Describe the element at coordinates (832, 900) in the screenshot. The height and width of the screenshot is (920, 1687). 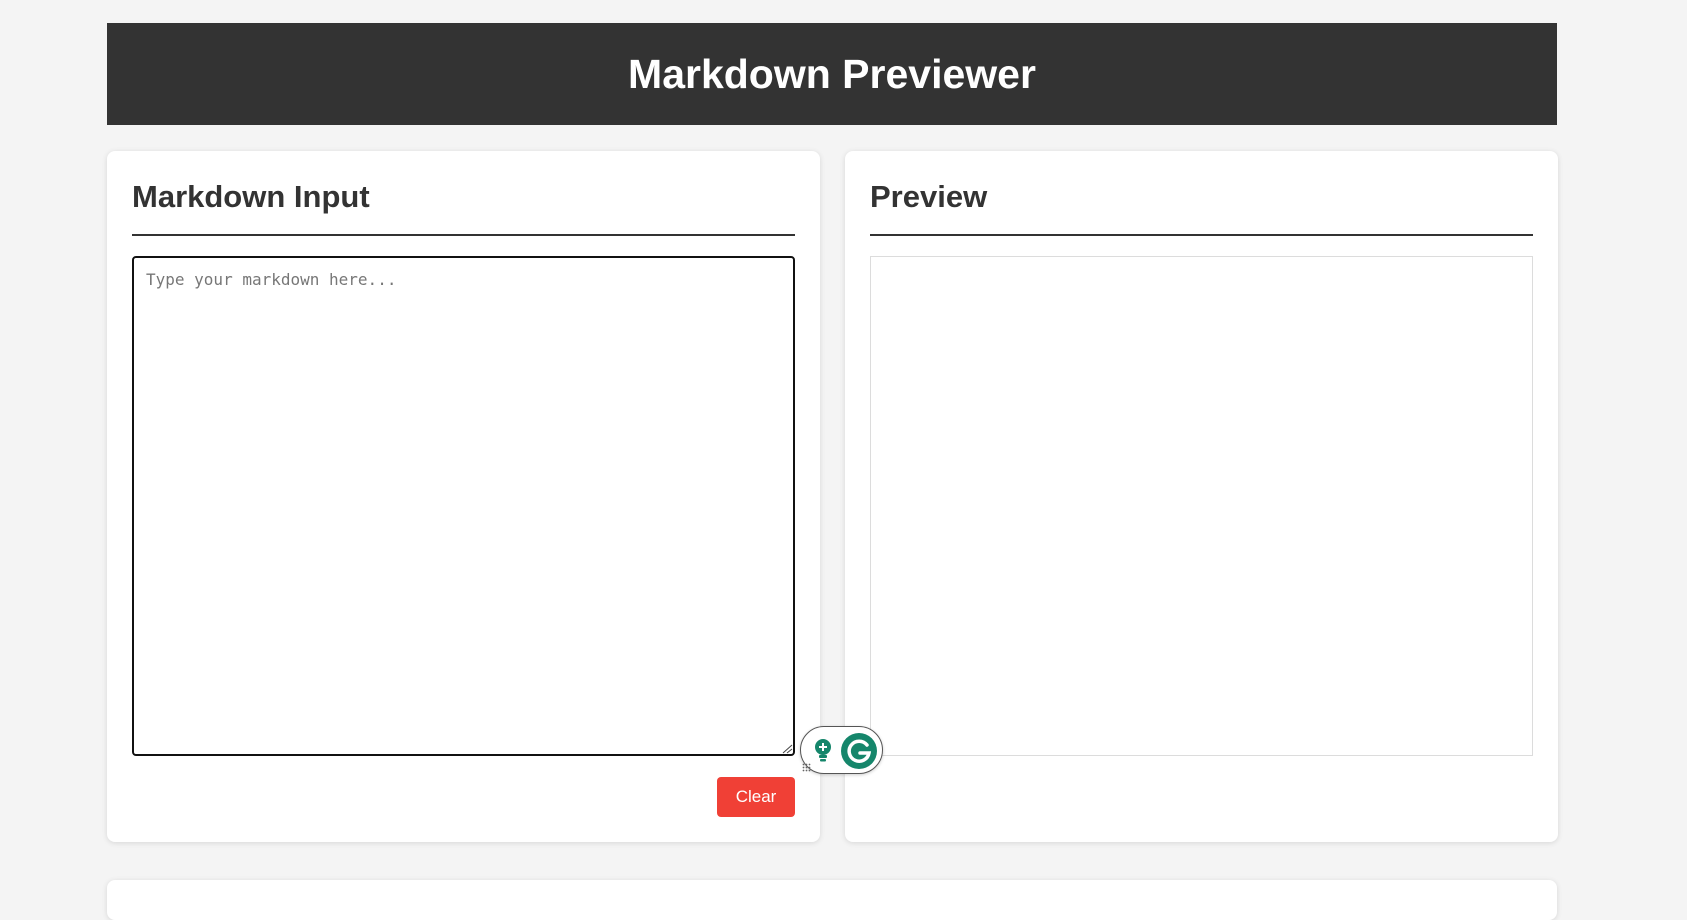
I see `bottom-panel` at that location.